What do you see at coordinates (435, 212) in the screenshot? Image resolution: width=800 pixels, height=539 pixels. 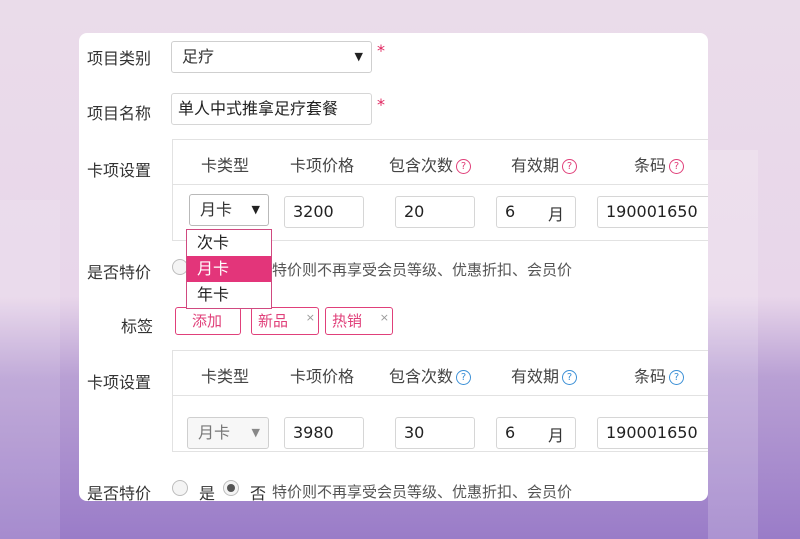 I see `count-input: 20` at bounding box center [435, 212].